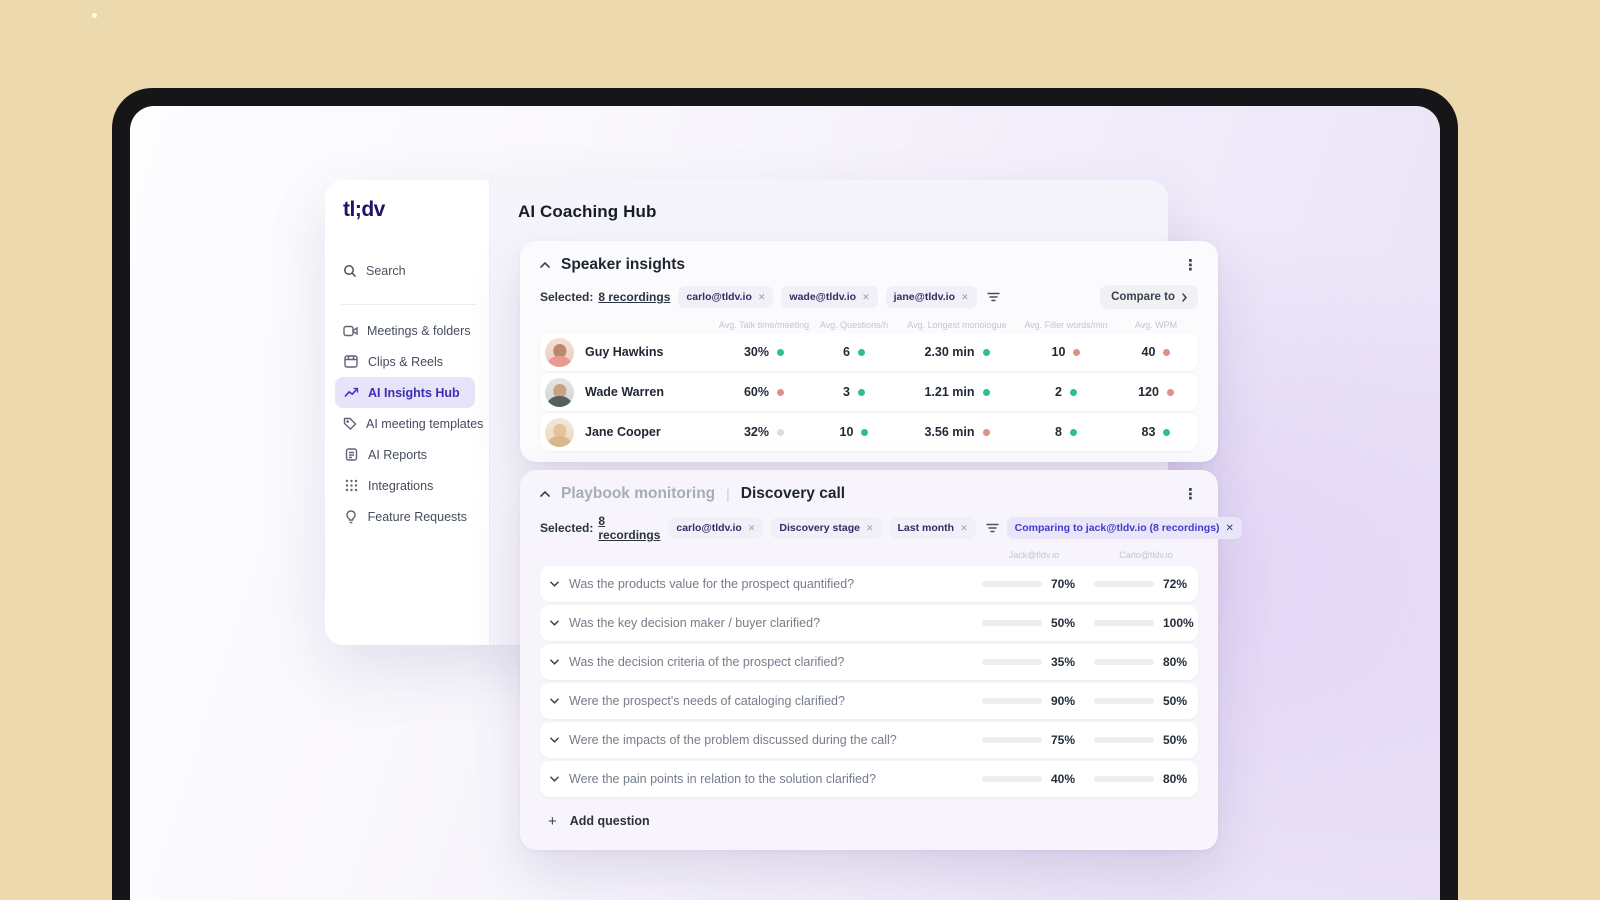 The width and height of the screenshot is (1600, 900). I want to click on card-title-muted: Playbook monitoring, so click(638, 493).